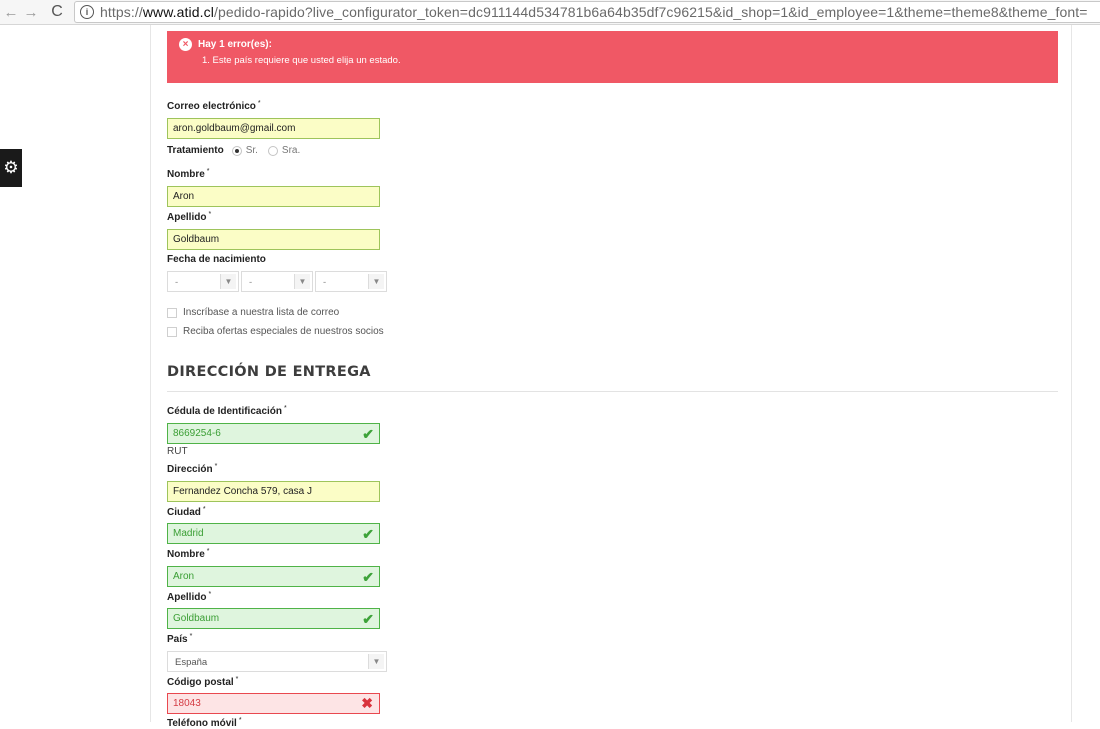 This screenshot has height=729, width=1100. What do you see at coordinates (204, 723) in the screenshot?
I see `mobile-label: Teléfono móvil *` at bounding box center [204, 723].